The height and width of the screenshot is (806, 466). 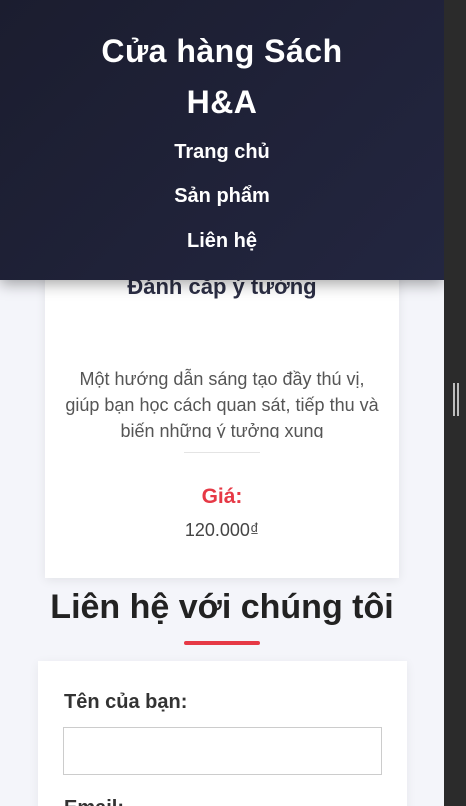 I want to click on contact-form: Tên của bạn: Email:, so click(x=222, y=733).